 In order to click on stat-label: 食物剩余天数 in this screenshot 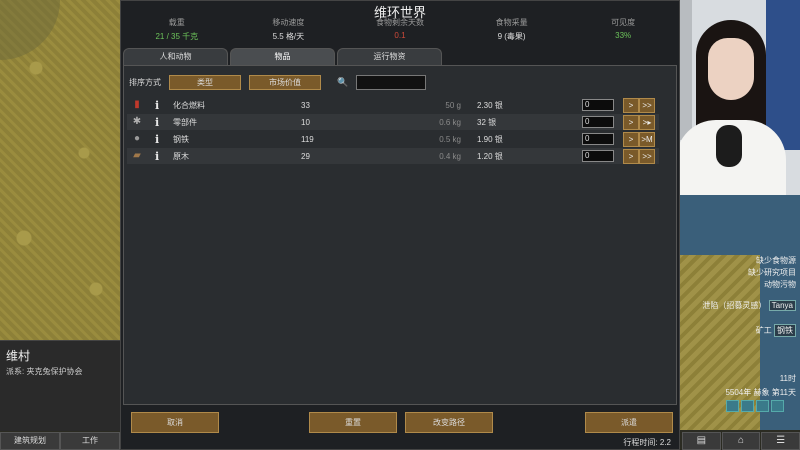, I will do `click(399, 22)`.